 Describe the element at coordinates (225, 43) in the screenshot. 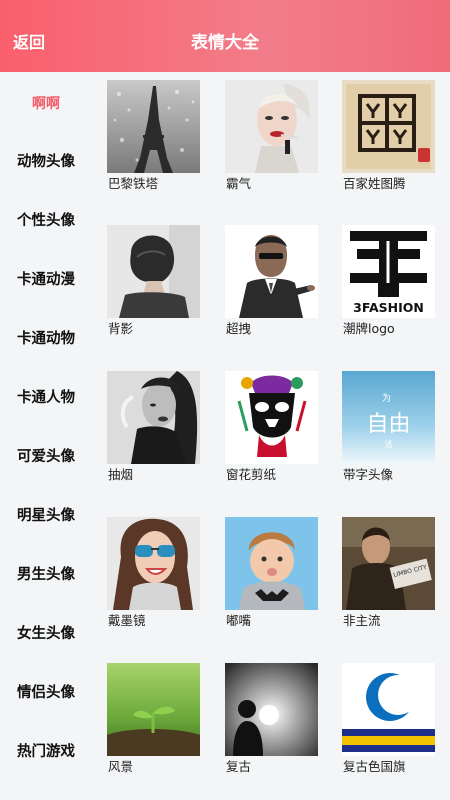

I see `page-title: 表情大全` at that location.